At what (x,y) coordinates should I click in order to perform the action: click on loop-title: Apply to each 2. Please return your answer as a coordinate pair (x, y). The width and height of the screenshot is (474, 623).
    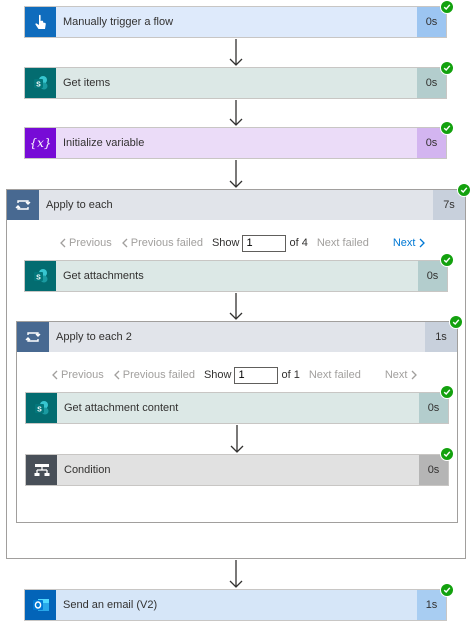
    Looking at the image, I should click on (94, 337).